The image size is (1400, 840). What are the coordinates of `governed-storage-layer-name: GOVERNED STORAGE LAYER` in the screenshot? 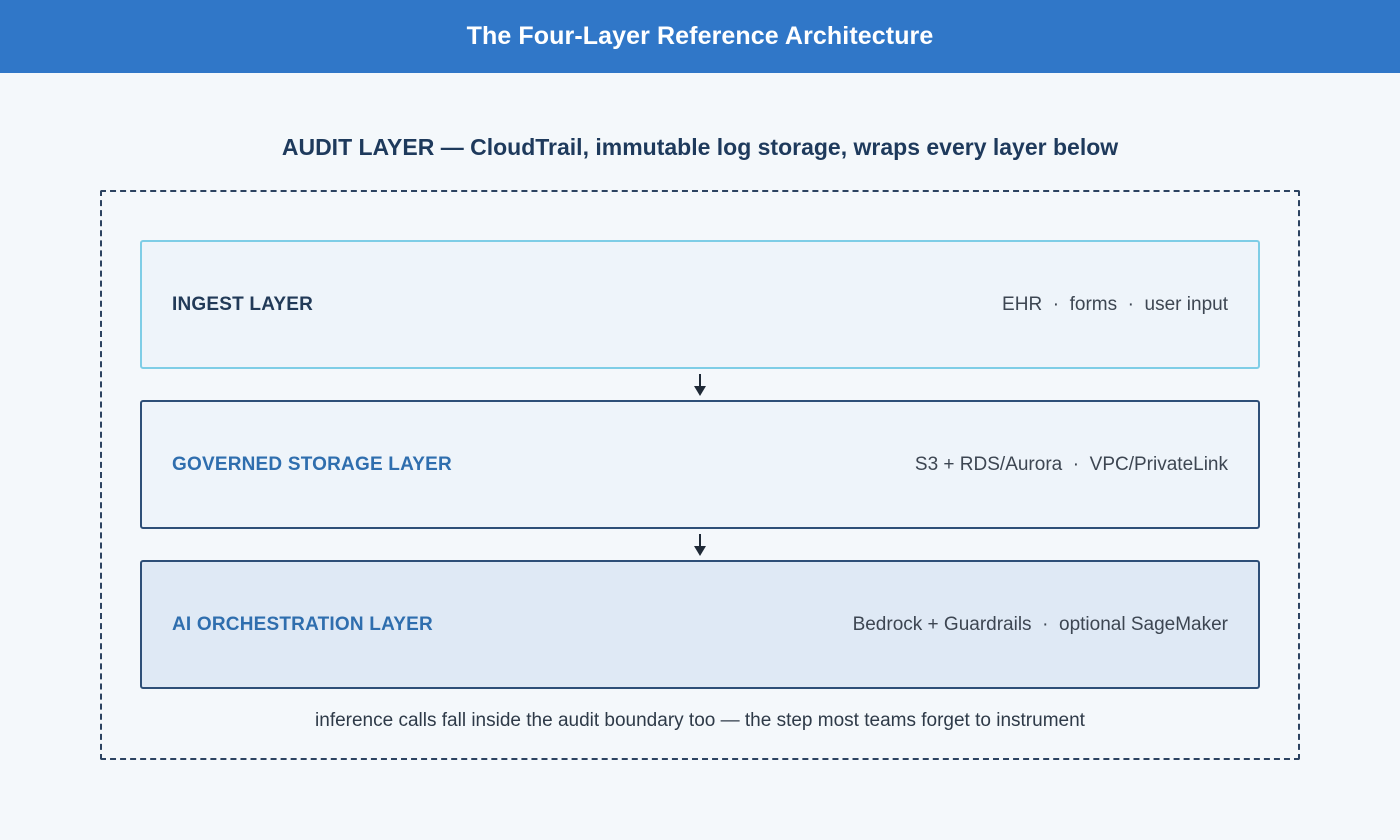 It's located at (312, 464).